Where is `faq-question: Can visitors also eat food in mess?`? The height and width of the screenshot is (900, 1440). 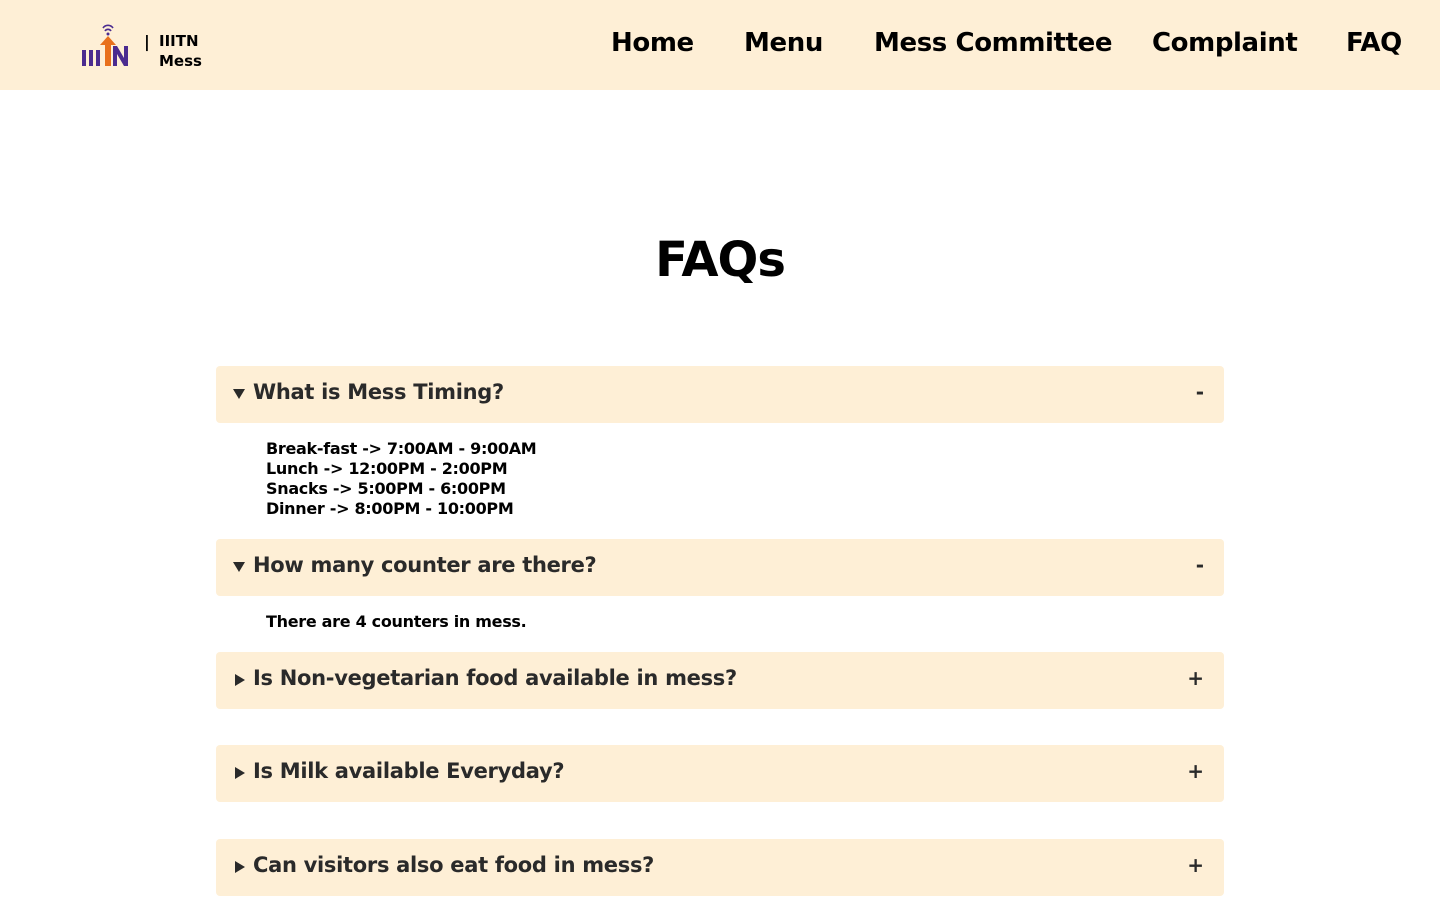 faq-question: Can visitors also eat food in mess? is located at coordinates (454, 865).